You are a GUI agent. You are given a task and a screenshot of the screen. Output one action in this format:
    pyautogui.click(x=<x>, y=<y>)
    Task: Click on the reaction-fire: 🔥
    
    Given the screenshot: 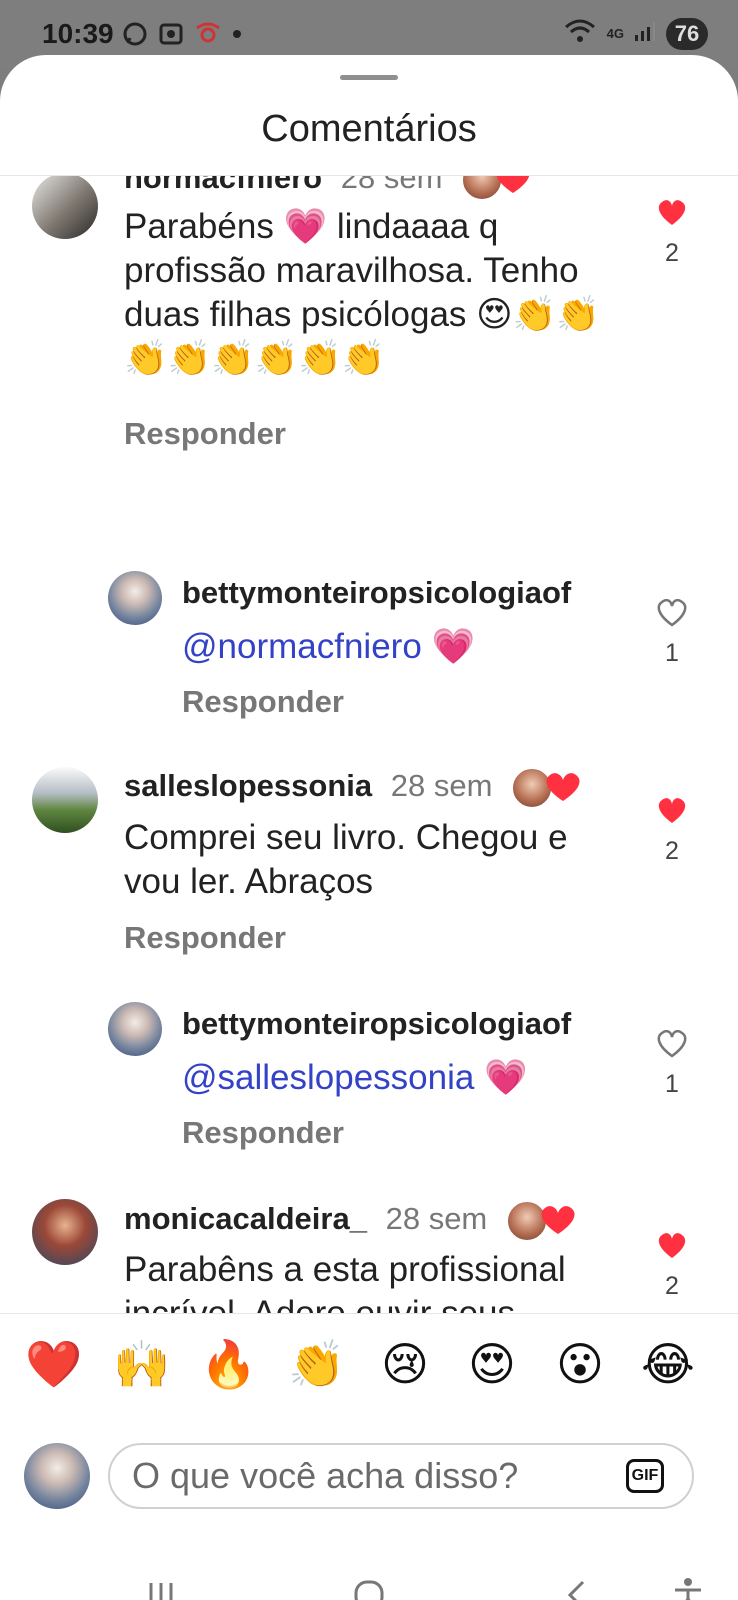 What is the action you would take?
    pyautogui.click(x=229, y=1364)
    